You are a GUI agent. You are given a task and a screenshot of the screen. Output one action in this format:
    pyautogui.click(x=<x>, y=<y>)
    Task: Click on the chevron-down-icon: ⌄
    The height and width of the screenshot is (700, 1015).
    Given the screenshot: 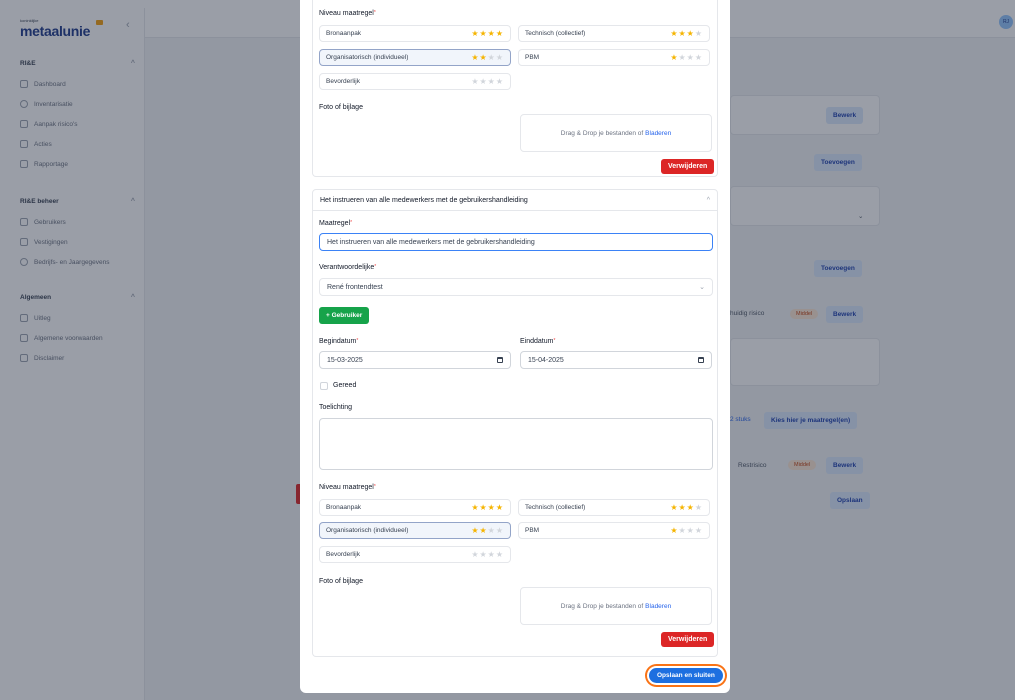 What is the action you would take?
    pyautogui.click(x=702, y=287)
    